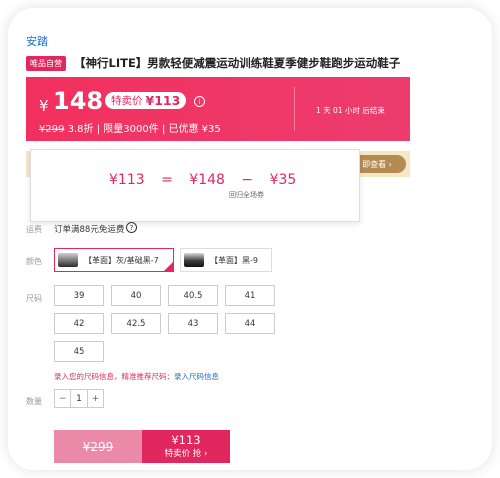 This screenshot has height=478, width=500. I want to click on title-row: 唯品自营 【神行LITE】男款轻便减震运动训练鞋夏季健步鞋跑步运动鞋子, so click(213, 63).